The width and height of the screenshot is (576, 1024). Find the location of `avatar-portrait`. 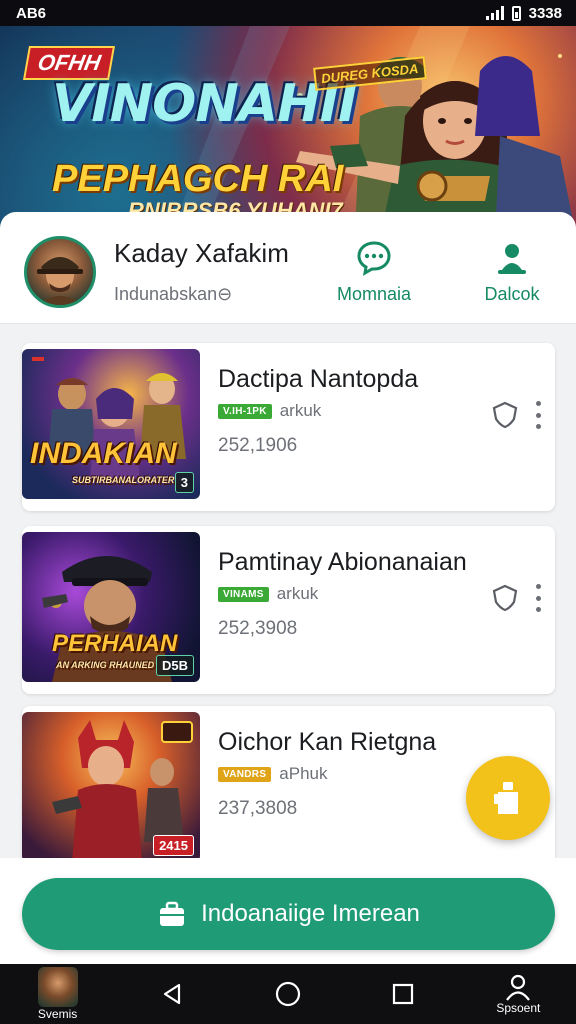

avatar-portrait is located at coordinates (60, 281).